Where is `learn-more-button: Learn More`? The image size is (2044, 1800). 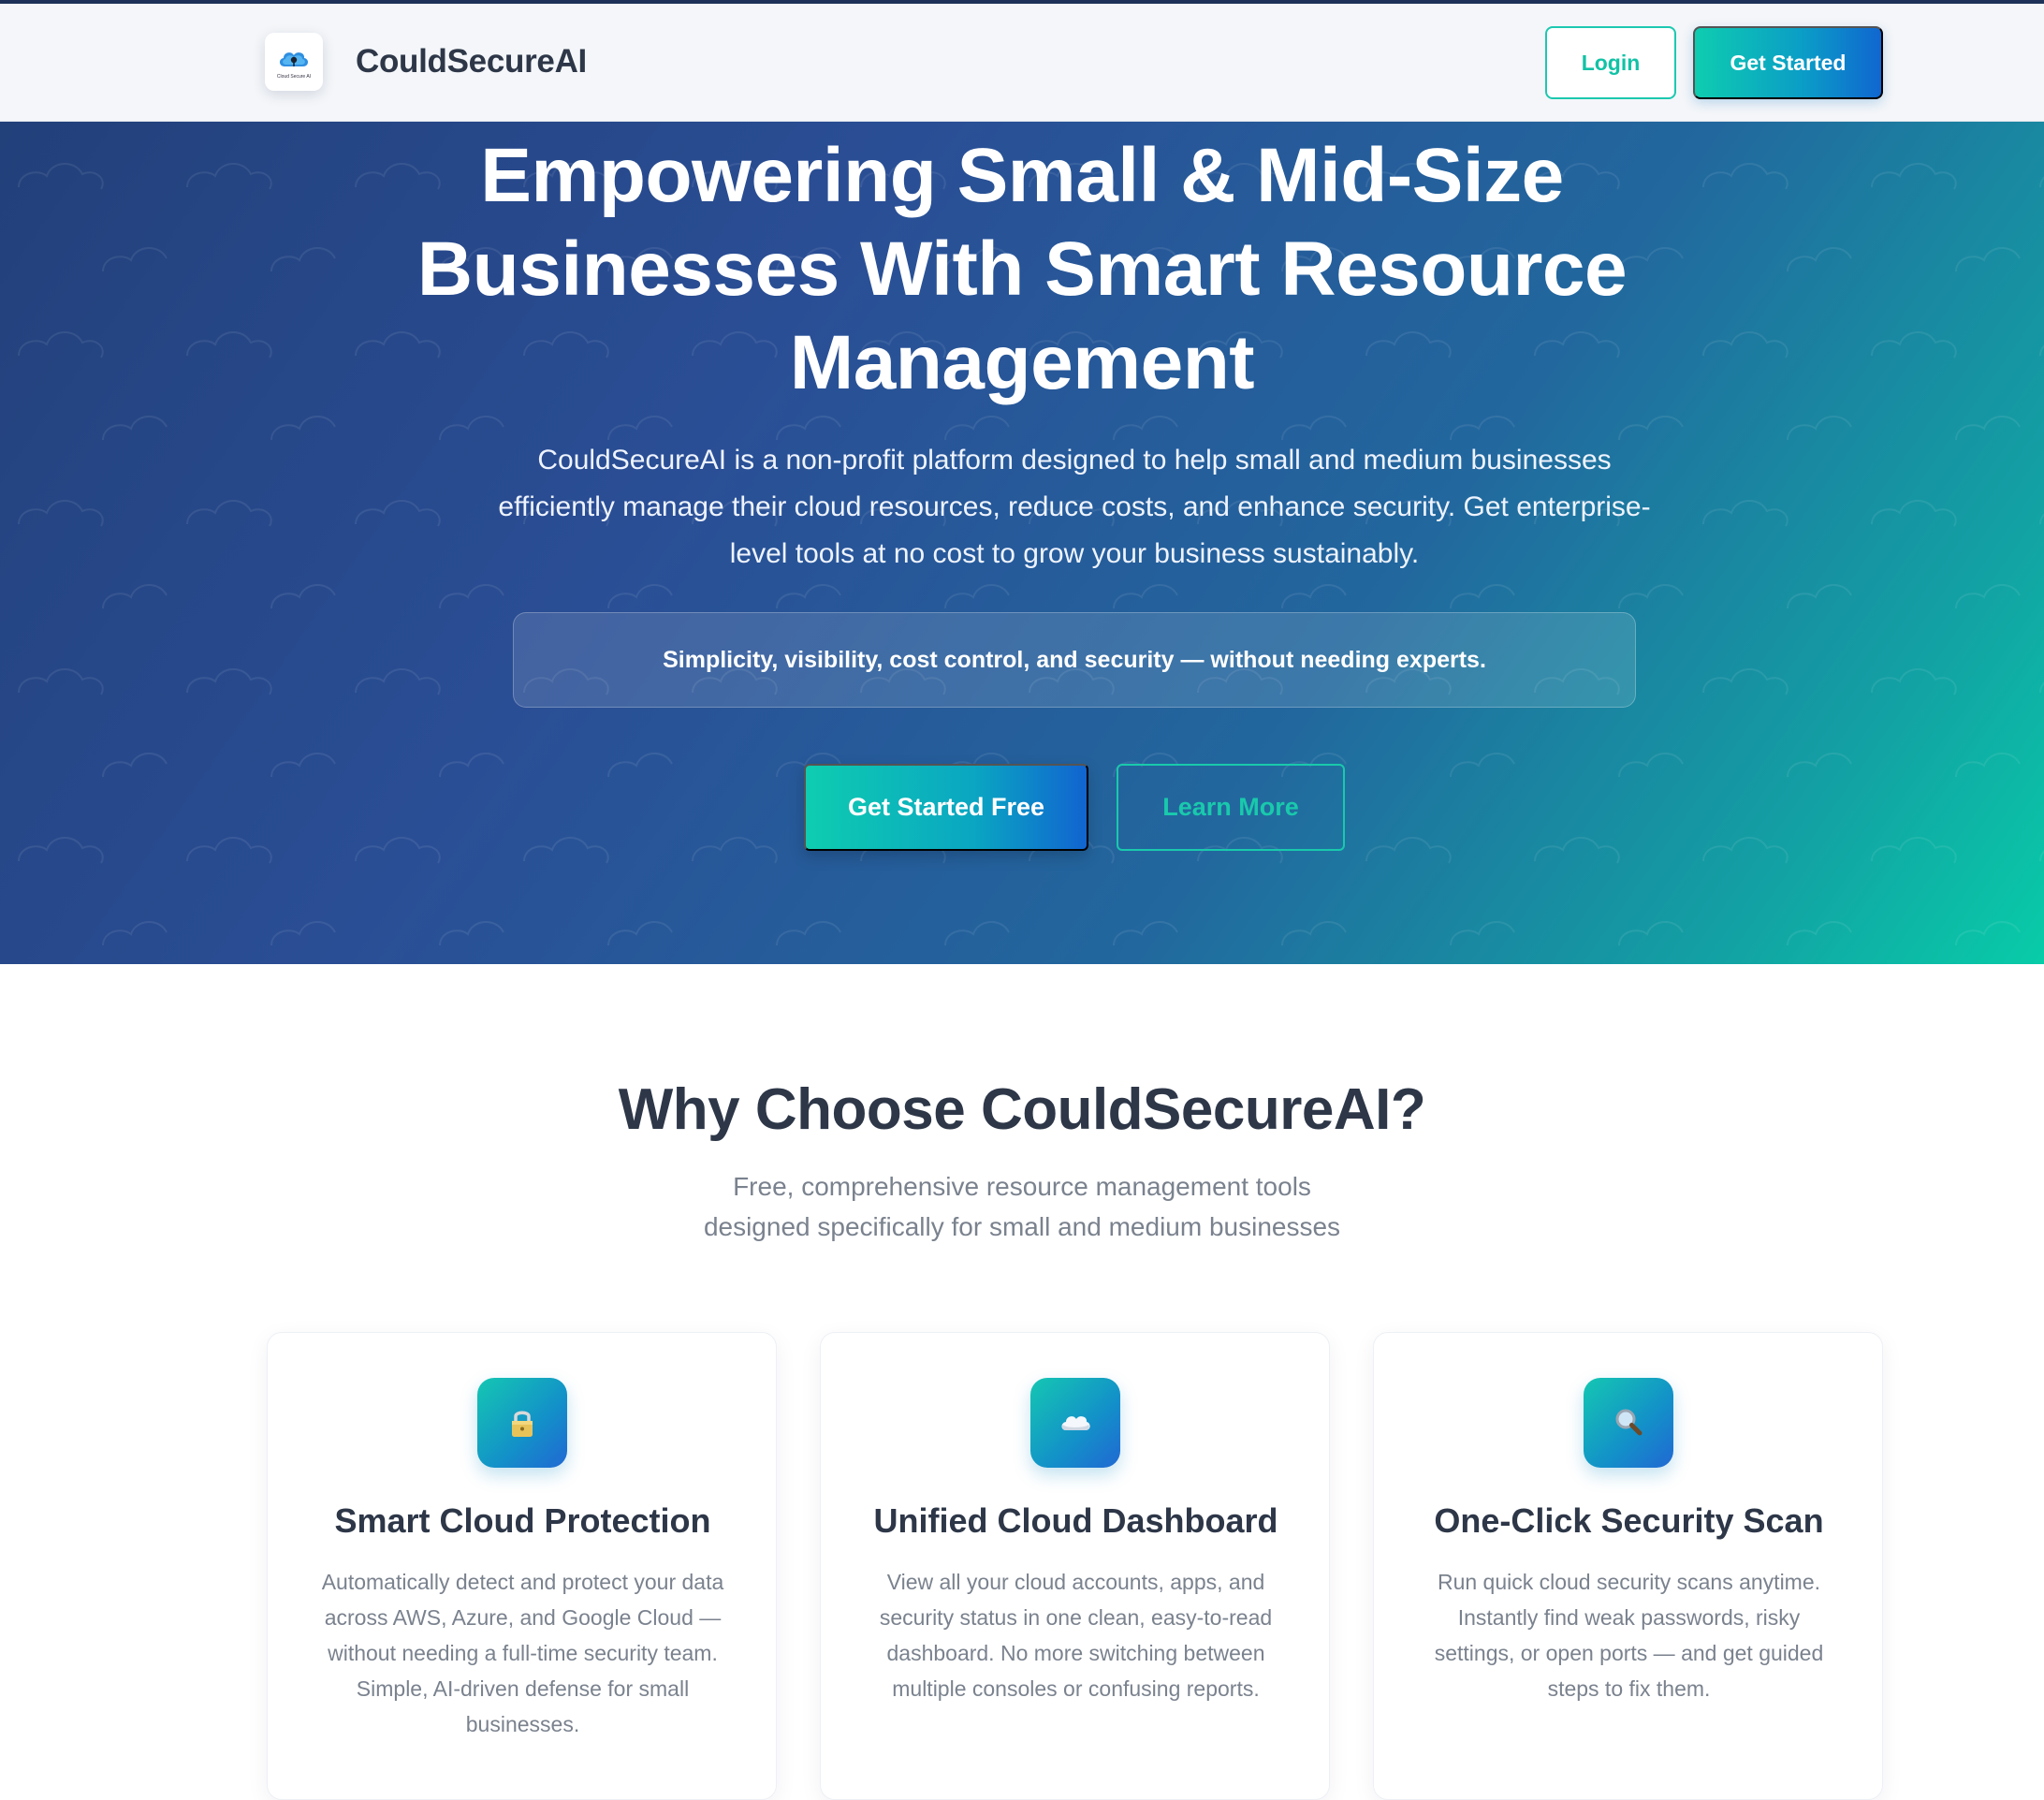
learn-more-button: Learn More is located at coordinates (1231, 807).